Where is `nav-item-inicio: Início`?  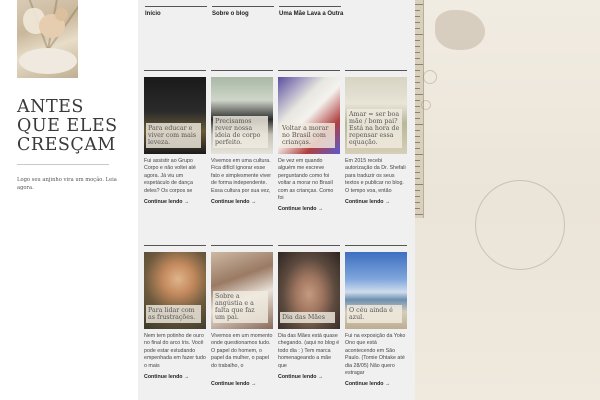
nav-item-inicio: Início is located at coordinates (176, 13).